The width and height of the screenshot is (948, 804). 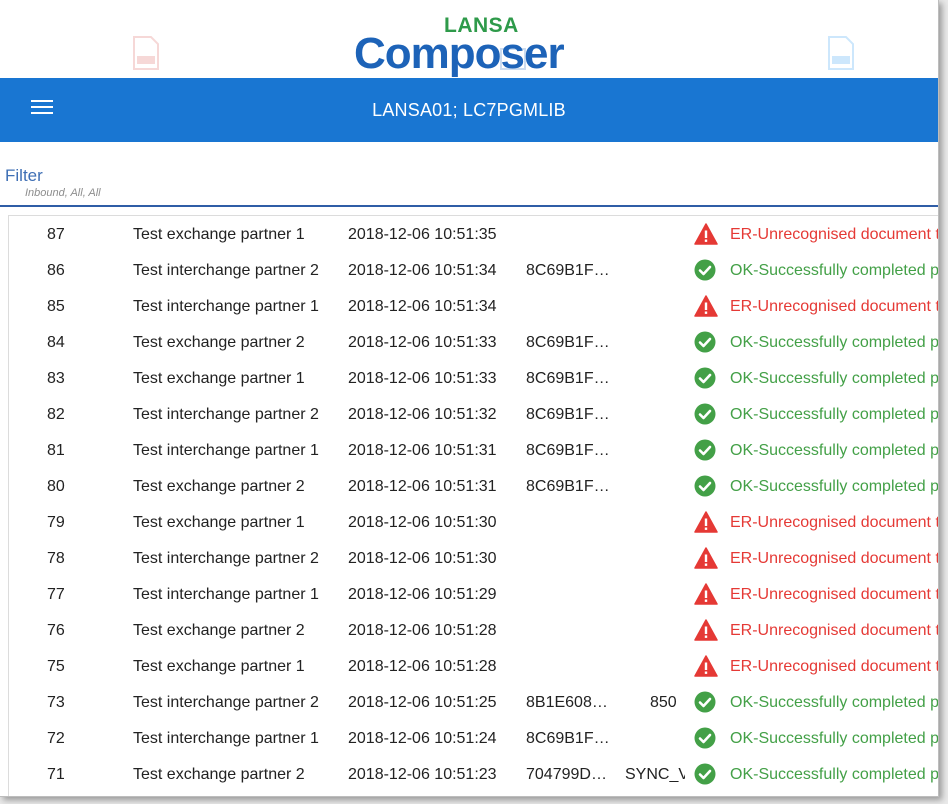 I want to click on message-number: 81, so click(x=56, y=450).